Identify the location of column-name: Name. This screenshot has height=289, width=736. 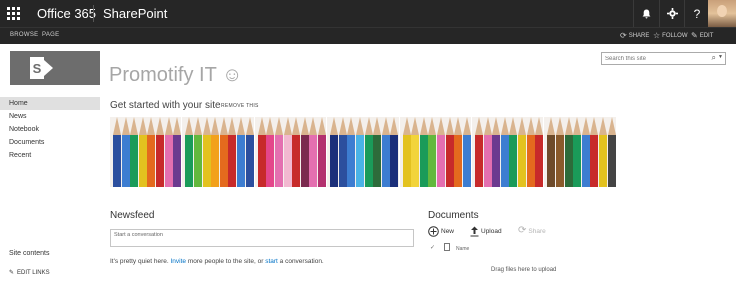
(462, 249).